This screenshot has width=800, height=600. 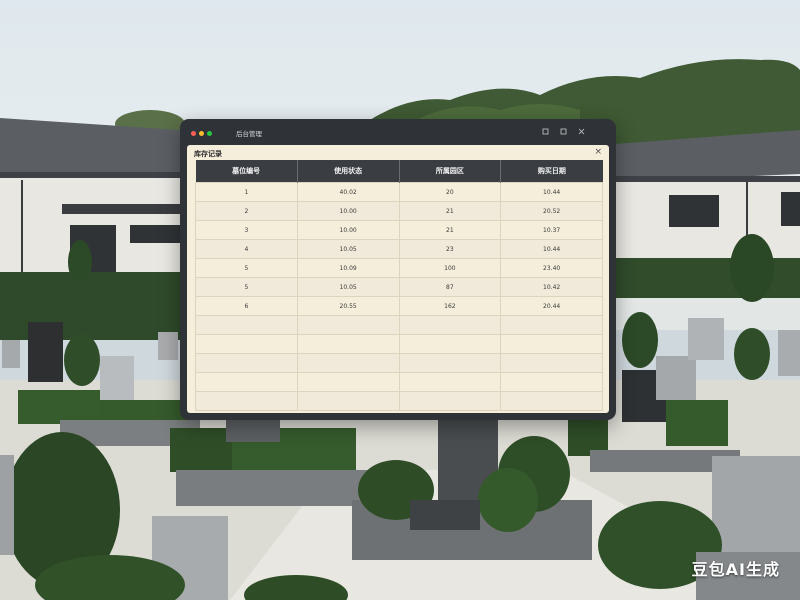 I want to click on table-cell: 162, so click(x=450, y=306).